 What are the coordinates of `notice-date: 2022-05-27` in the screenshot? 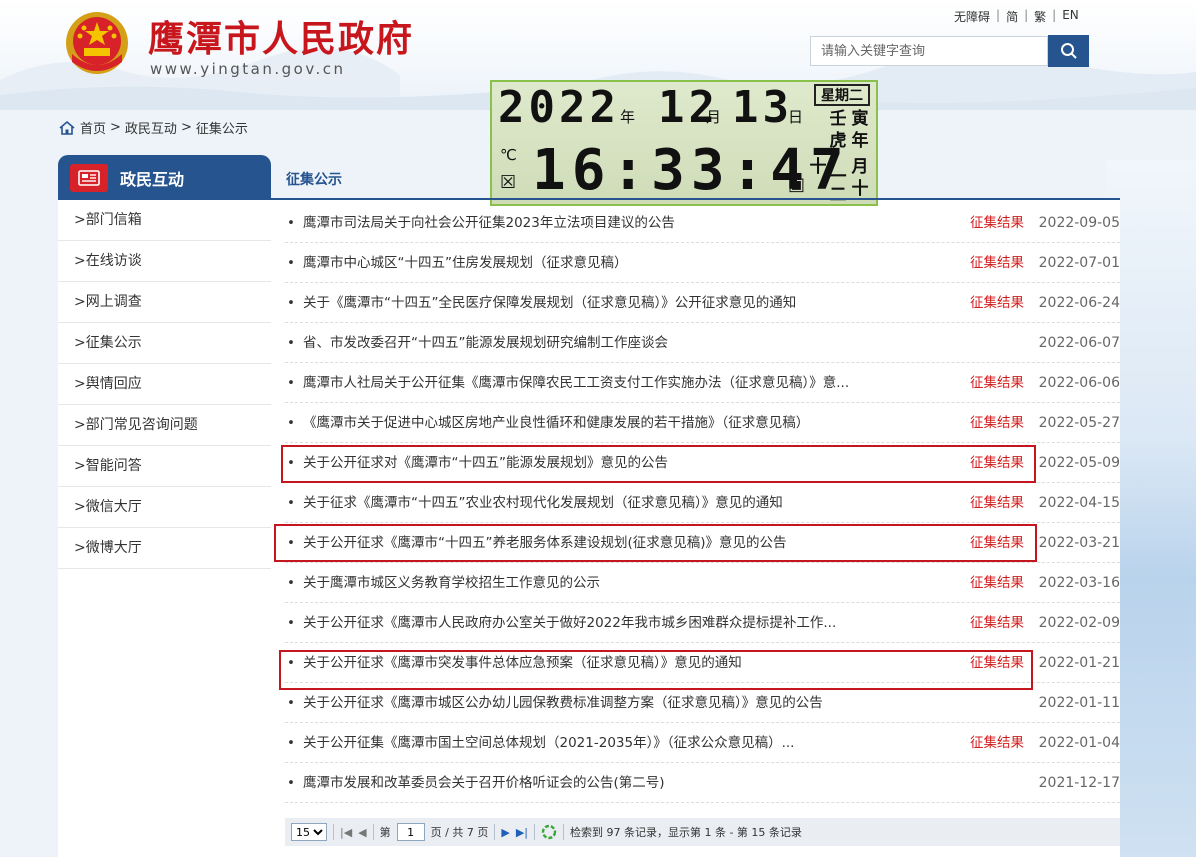 It's located at (1079, 423).